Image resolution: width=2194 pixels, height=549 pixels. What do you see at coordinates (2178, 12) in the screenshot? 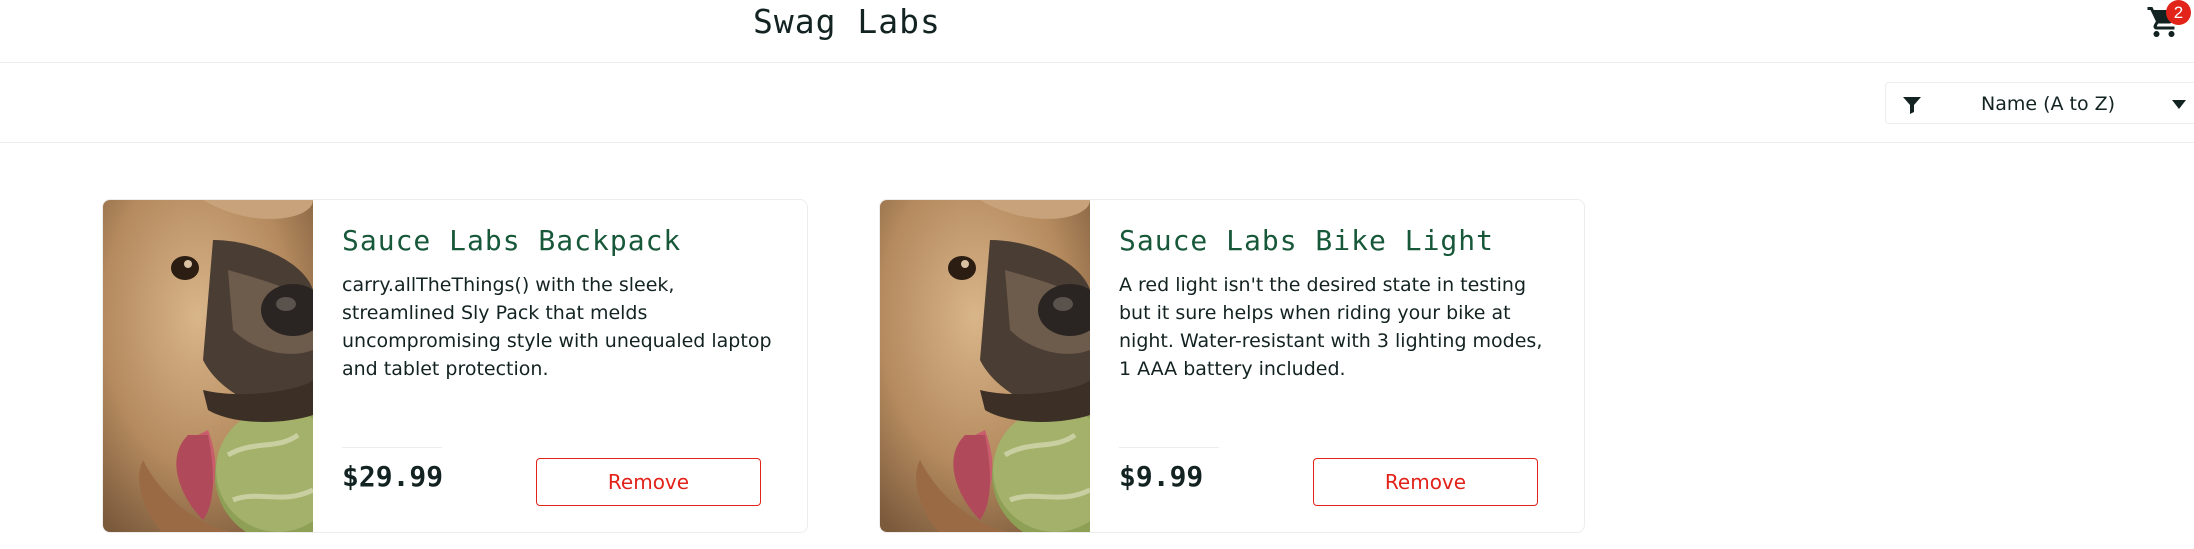
I see `cart-badge: 2` at bounding box center [2178, 12].